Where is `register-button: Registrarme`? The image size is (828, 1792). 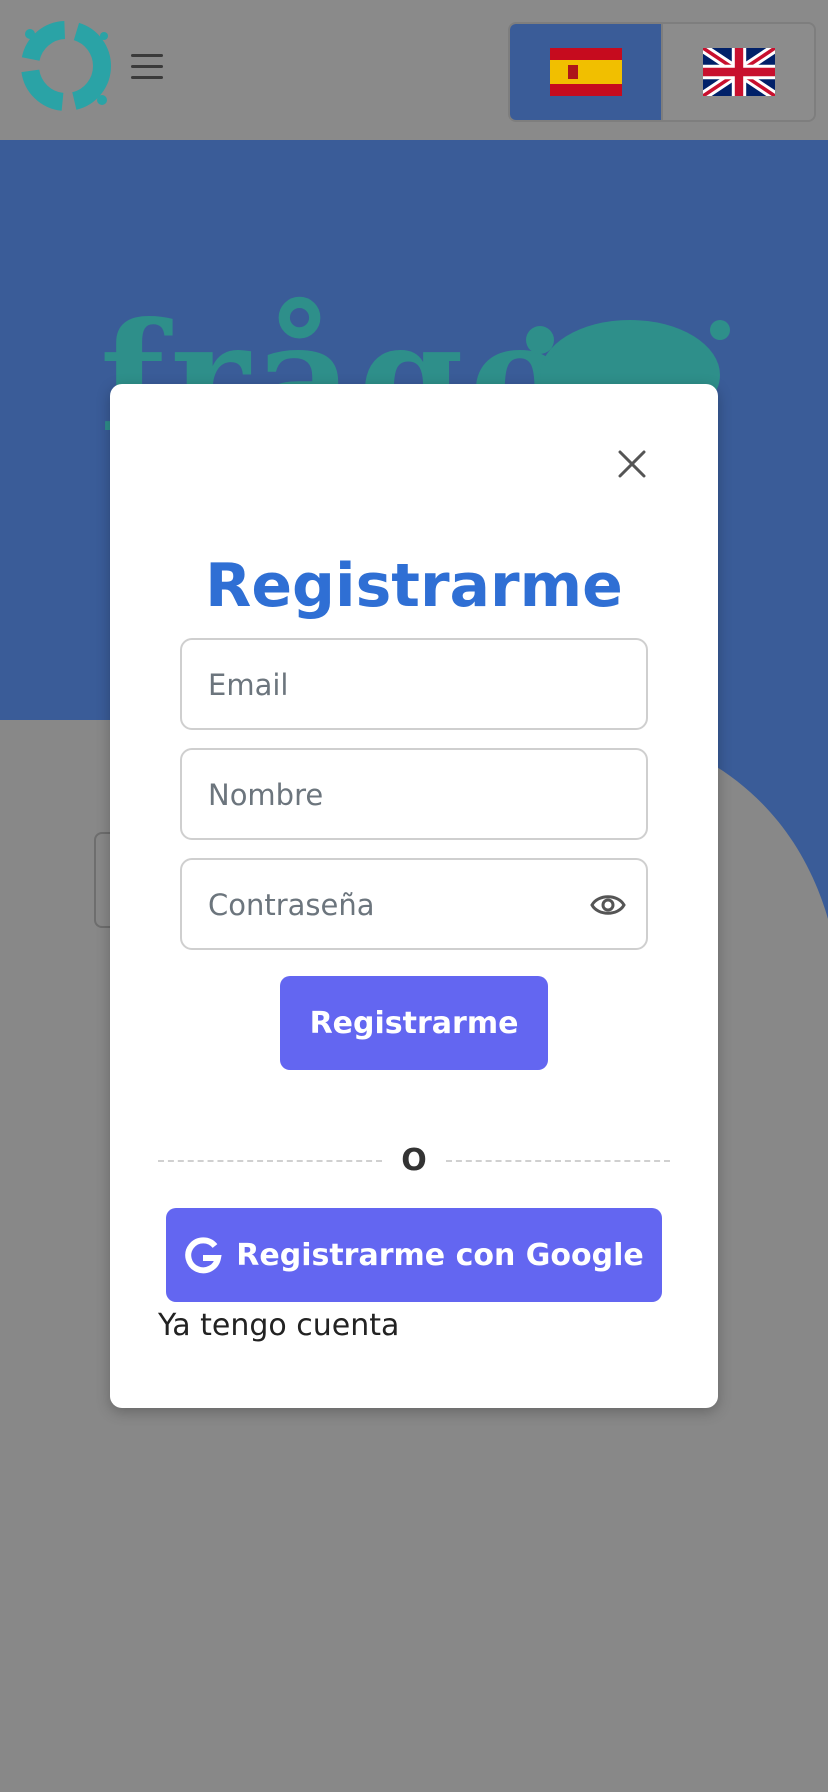 register-button: Registrarme is located at coordinates (414, 1023).